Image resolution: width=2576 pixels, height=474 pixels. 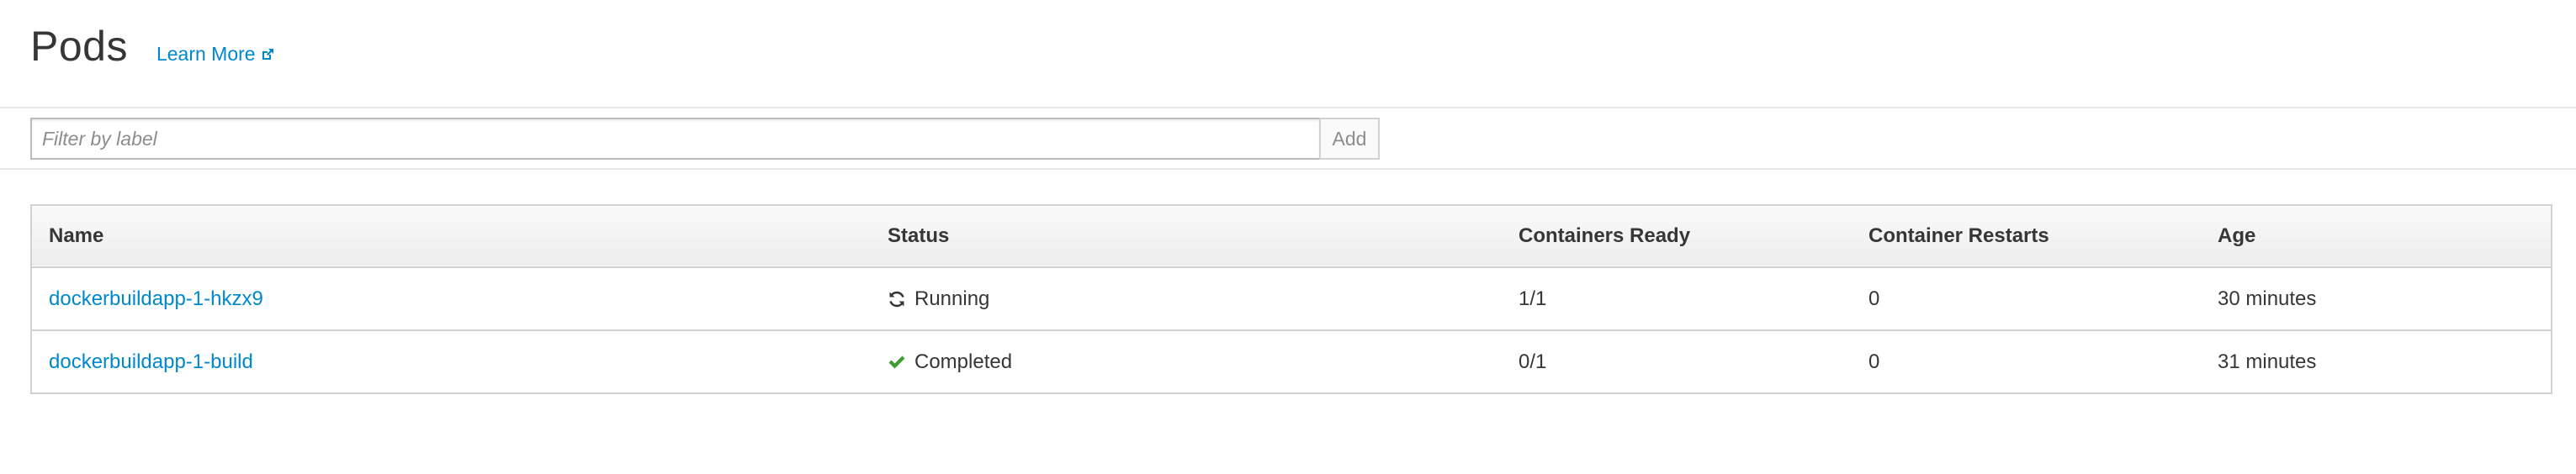 What do you see at coordinates (1288, 107) in the screenshot?
I see `toolbar-top-divider` at bounding box center [1288, 107].